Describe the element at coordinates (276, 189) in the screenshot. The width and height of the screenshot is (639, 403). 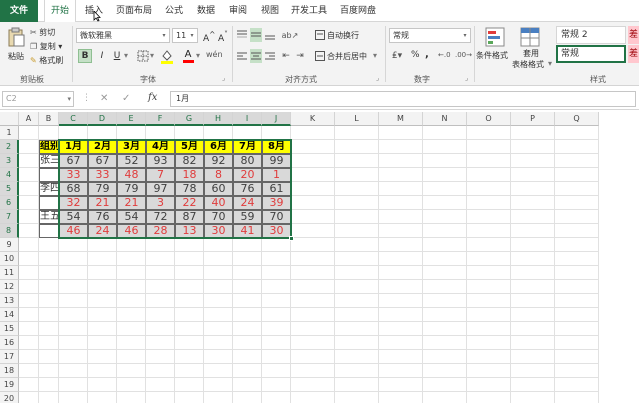
I see `data-cell: 61` at that location.